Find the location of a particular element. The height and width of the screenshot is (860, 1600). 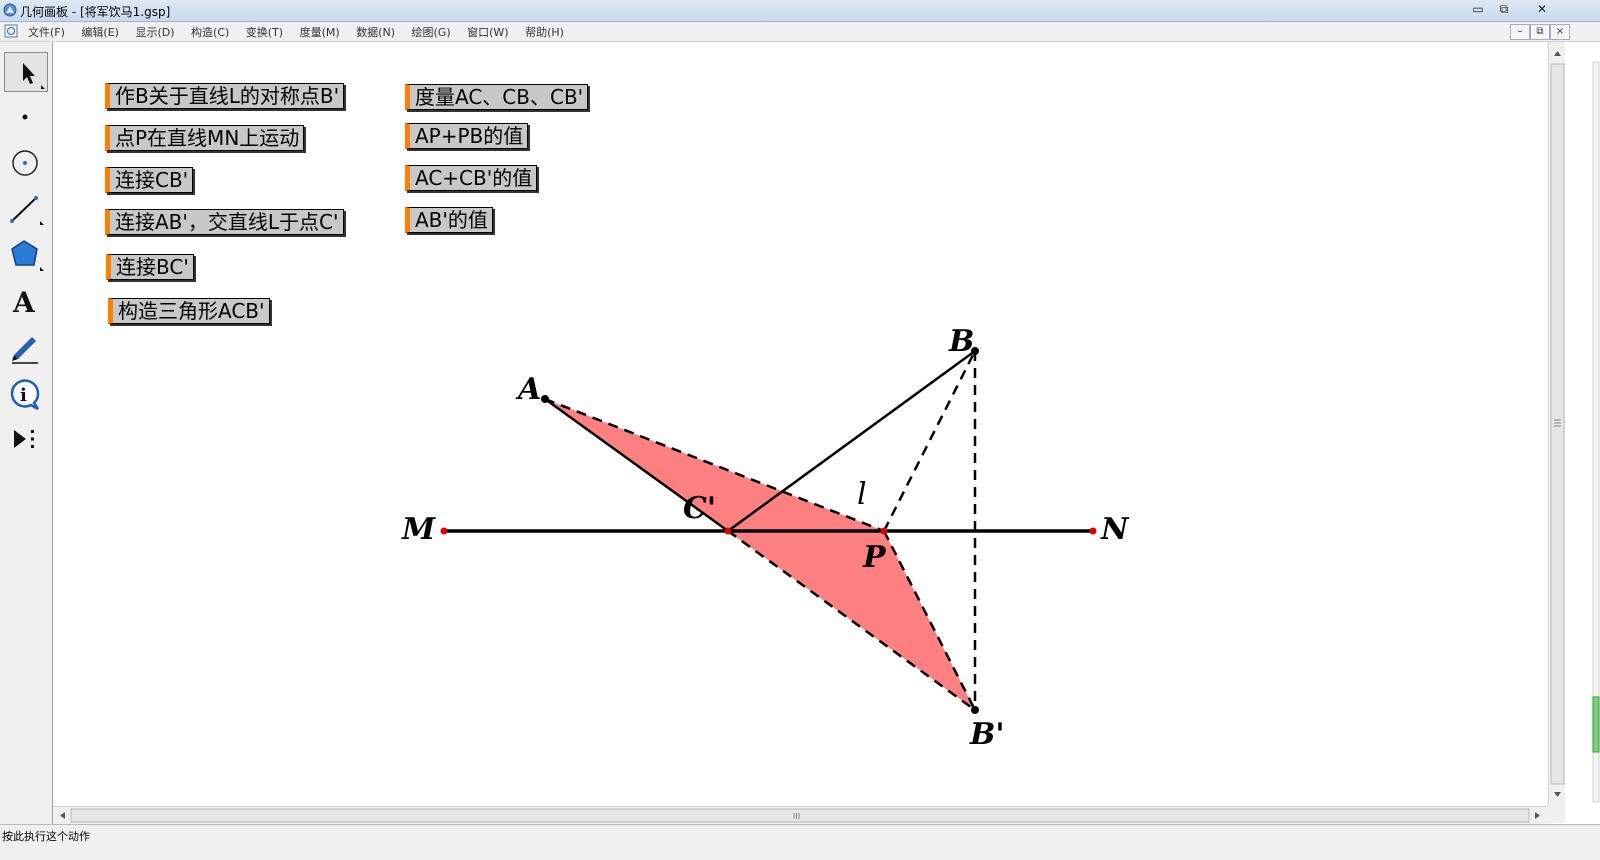

custom-tool is located at coordinates (26, 439).